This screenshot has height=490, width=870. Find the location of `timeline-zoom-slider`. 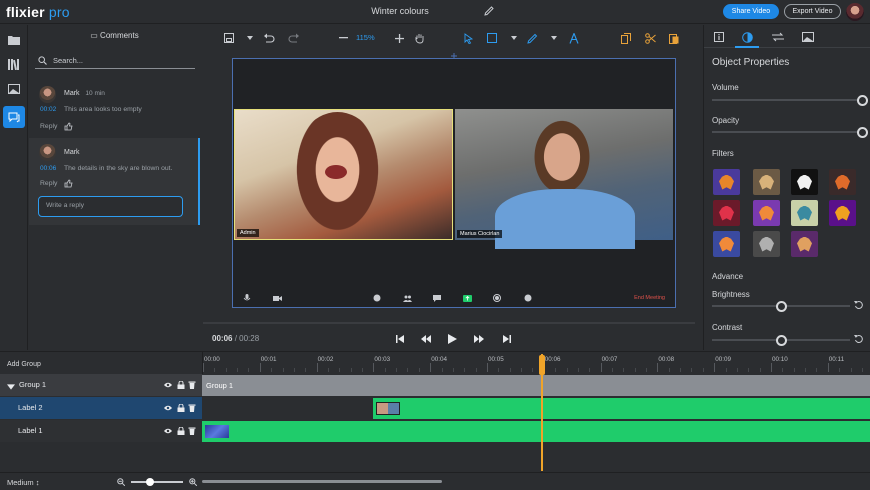

timeline-zoom-slider is located at coordinates (157, 482).